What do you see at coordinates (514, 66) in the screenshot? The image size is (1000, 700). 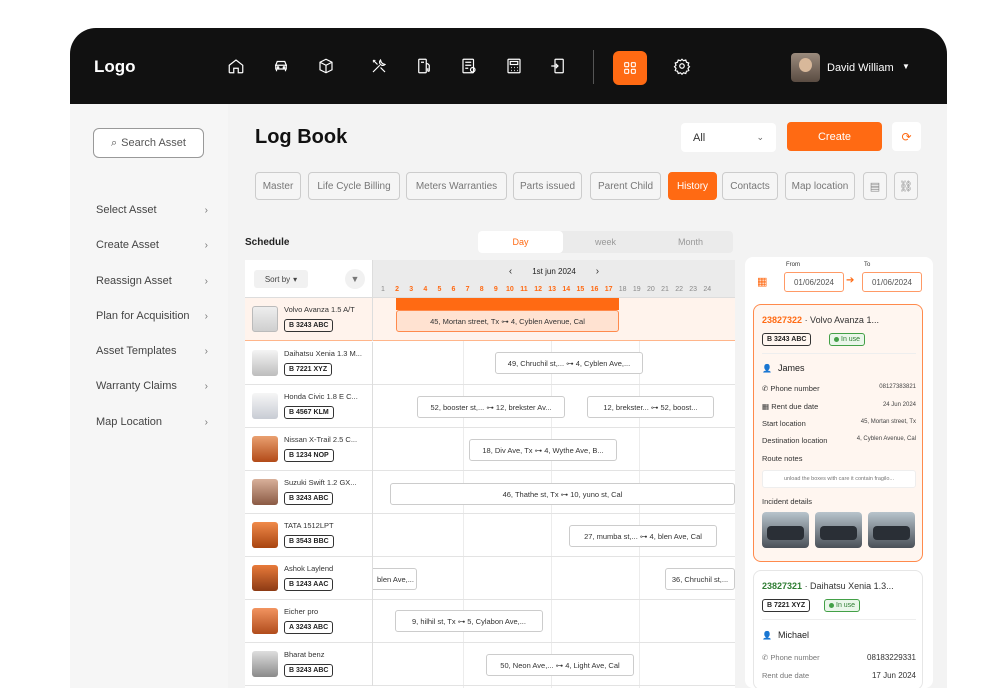 I see `calculator-icon` at bounding box center [514, 66].